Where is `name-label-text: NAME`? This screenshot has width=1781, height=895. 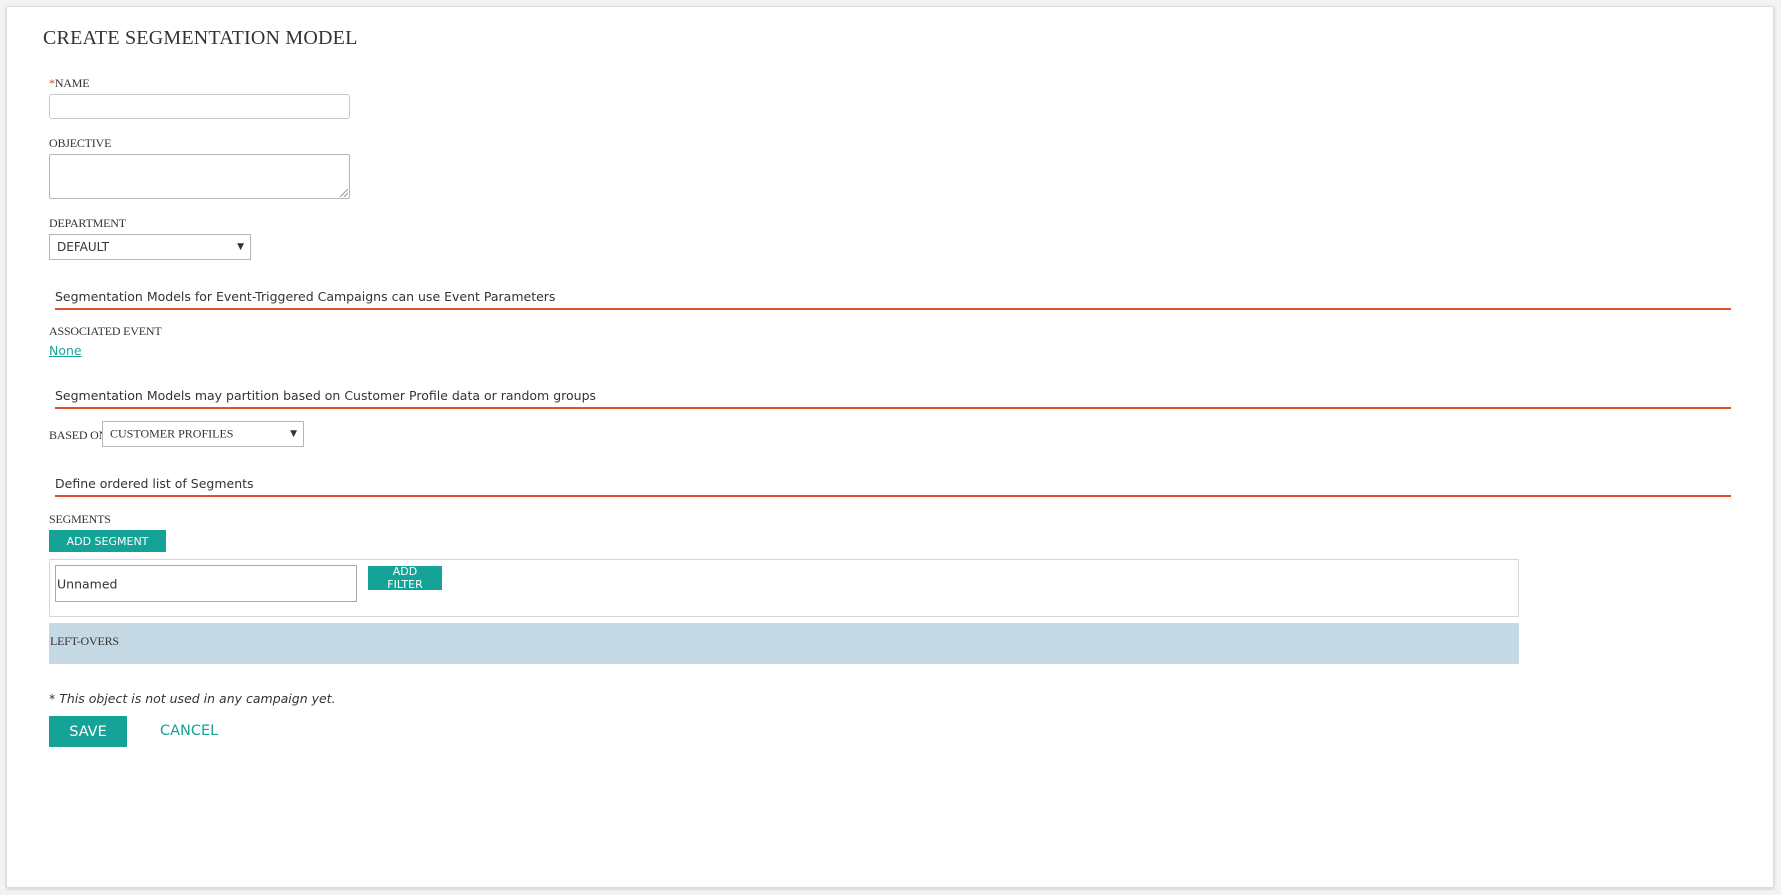
name-label-text: NAME is located at coordinates (72, 83).